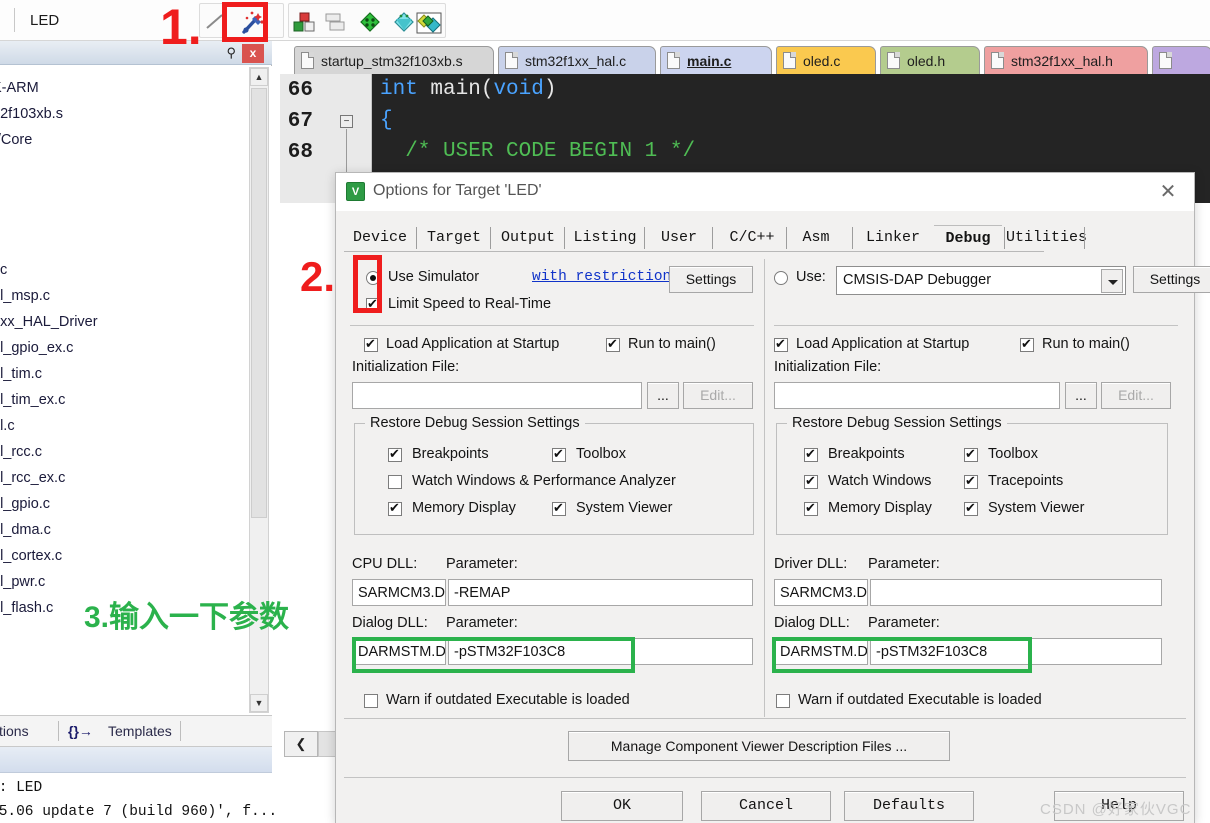  Describe the element at coordinates (879, 481) in the screenshot. I see `watch-windows-label-right: Watch Windows` at that location.